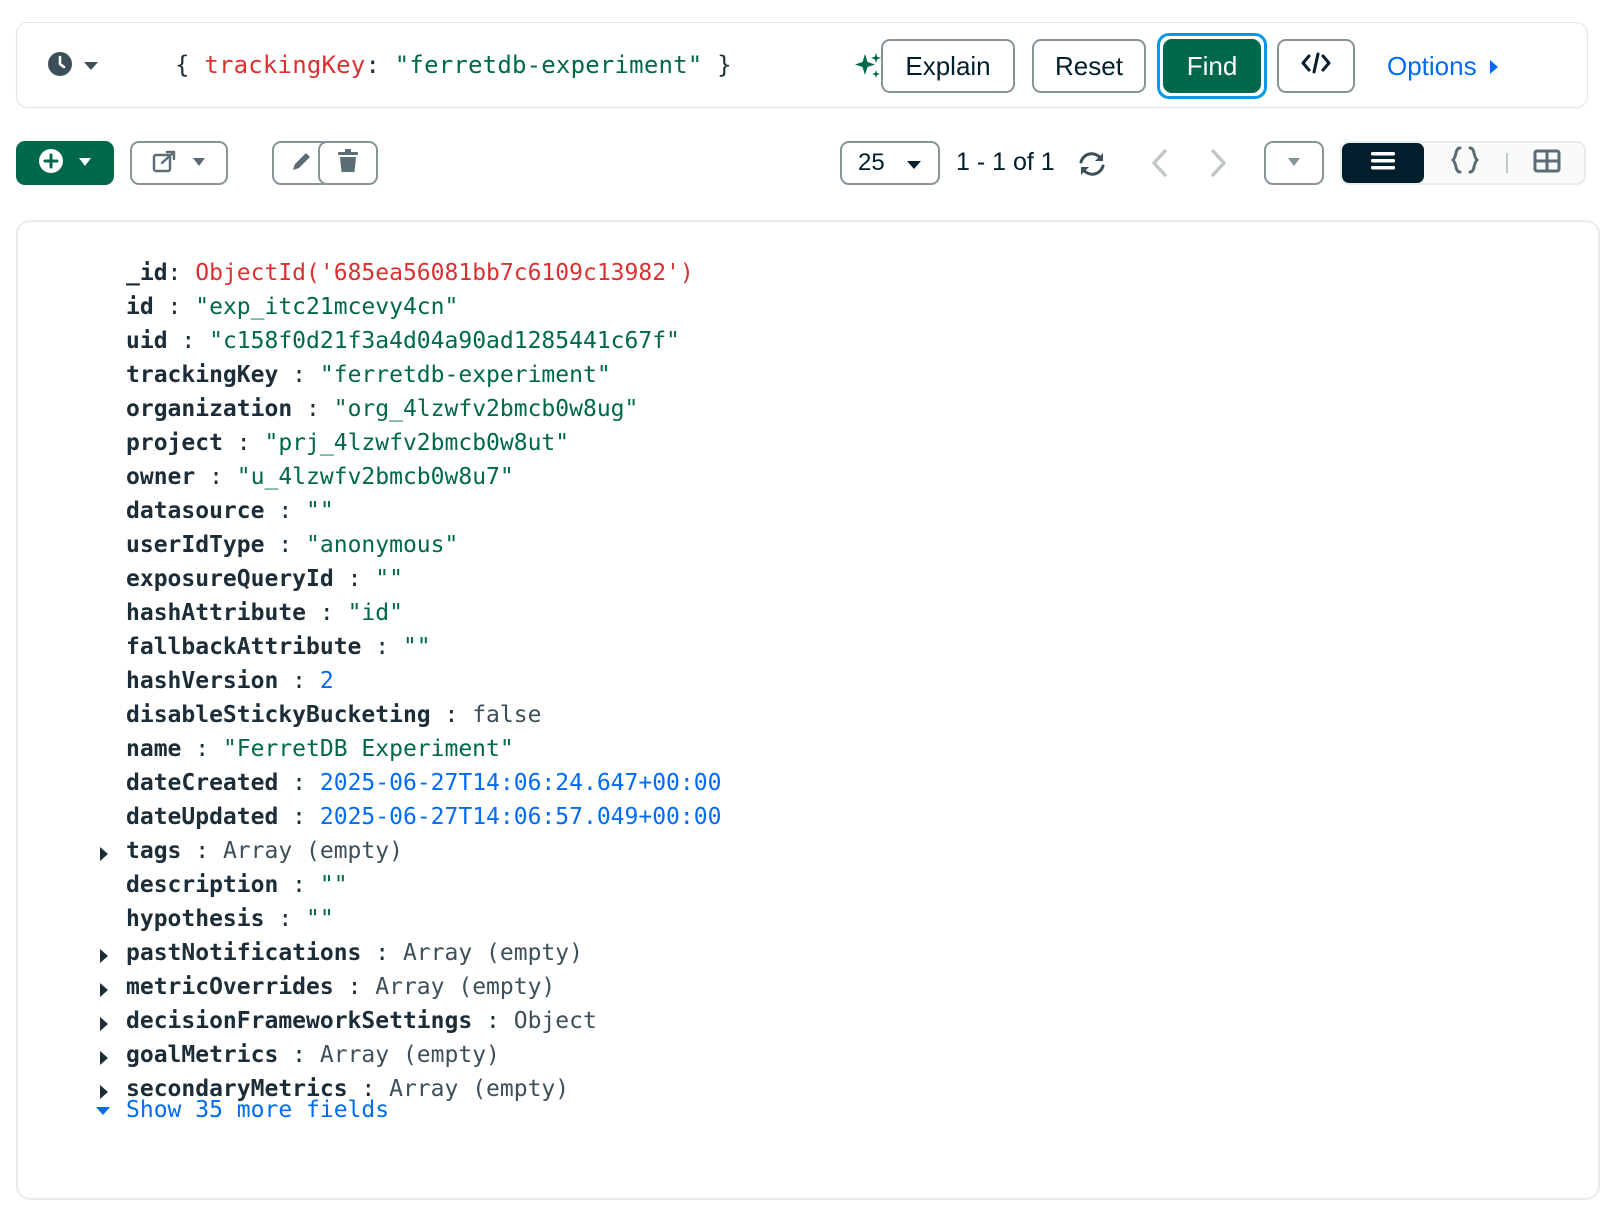  Describe the element at coordinates (147, 341) in the screenshot. I see `field-key: uid` at that location.